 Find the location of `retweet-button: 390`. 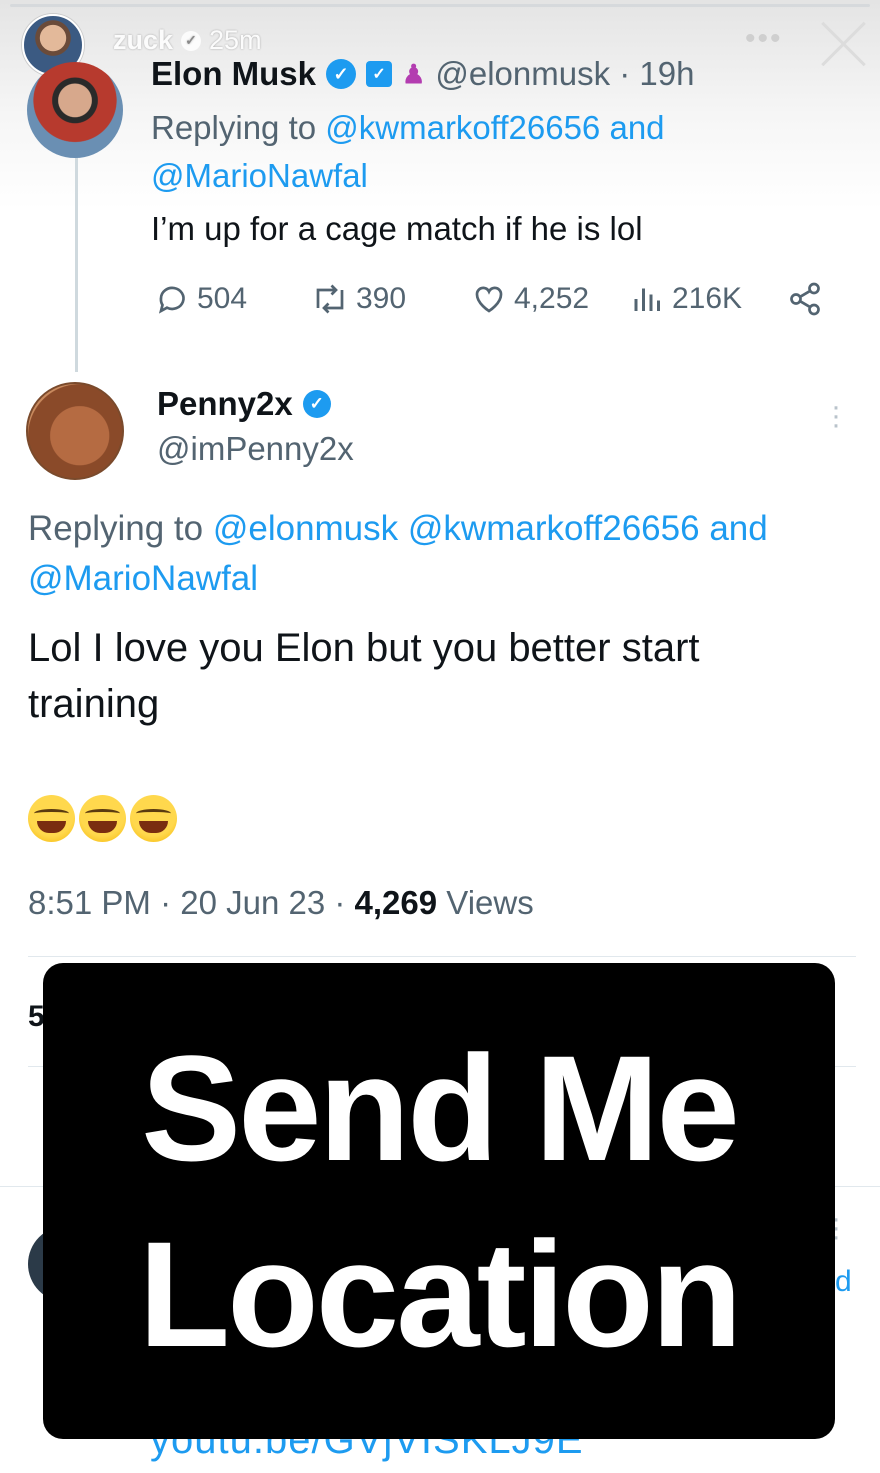

retweet-button: 390 is located at coordinates (358, 299).